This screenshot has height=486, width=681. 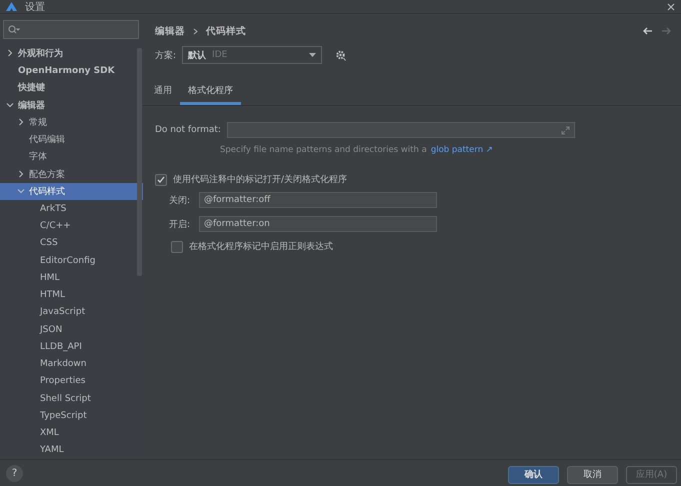 I want to click on sidebar-item: Shell Script, so click(x=71, y=399).